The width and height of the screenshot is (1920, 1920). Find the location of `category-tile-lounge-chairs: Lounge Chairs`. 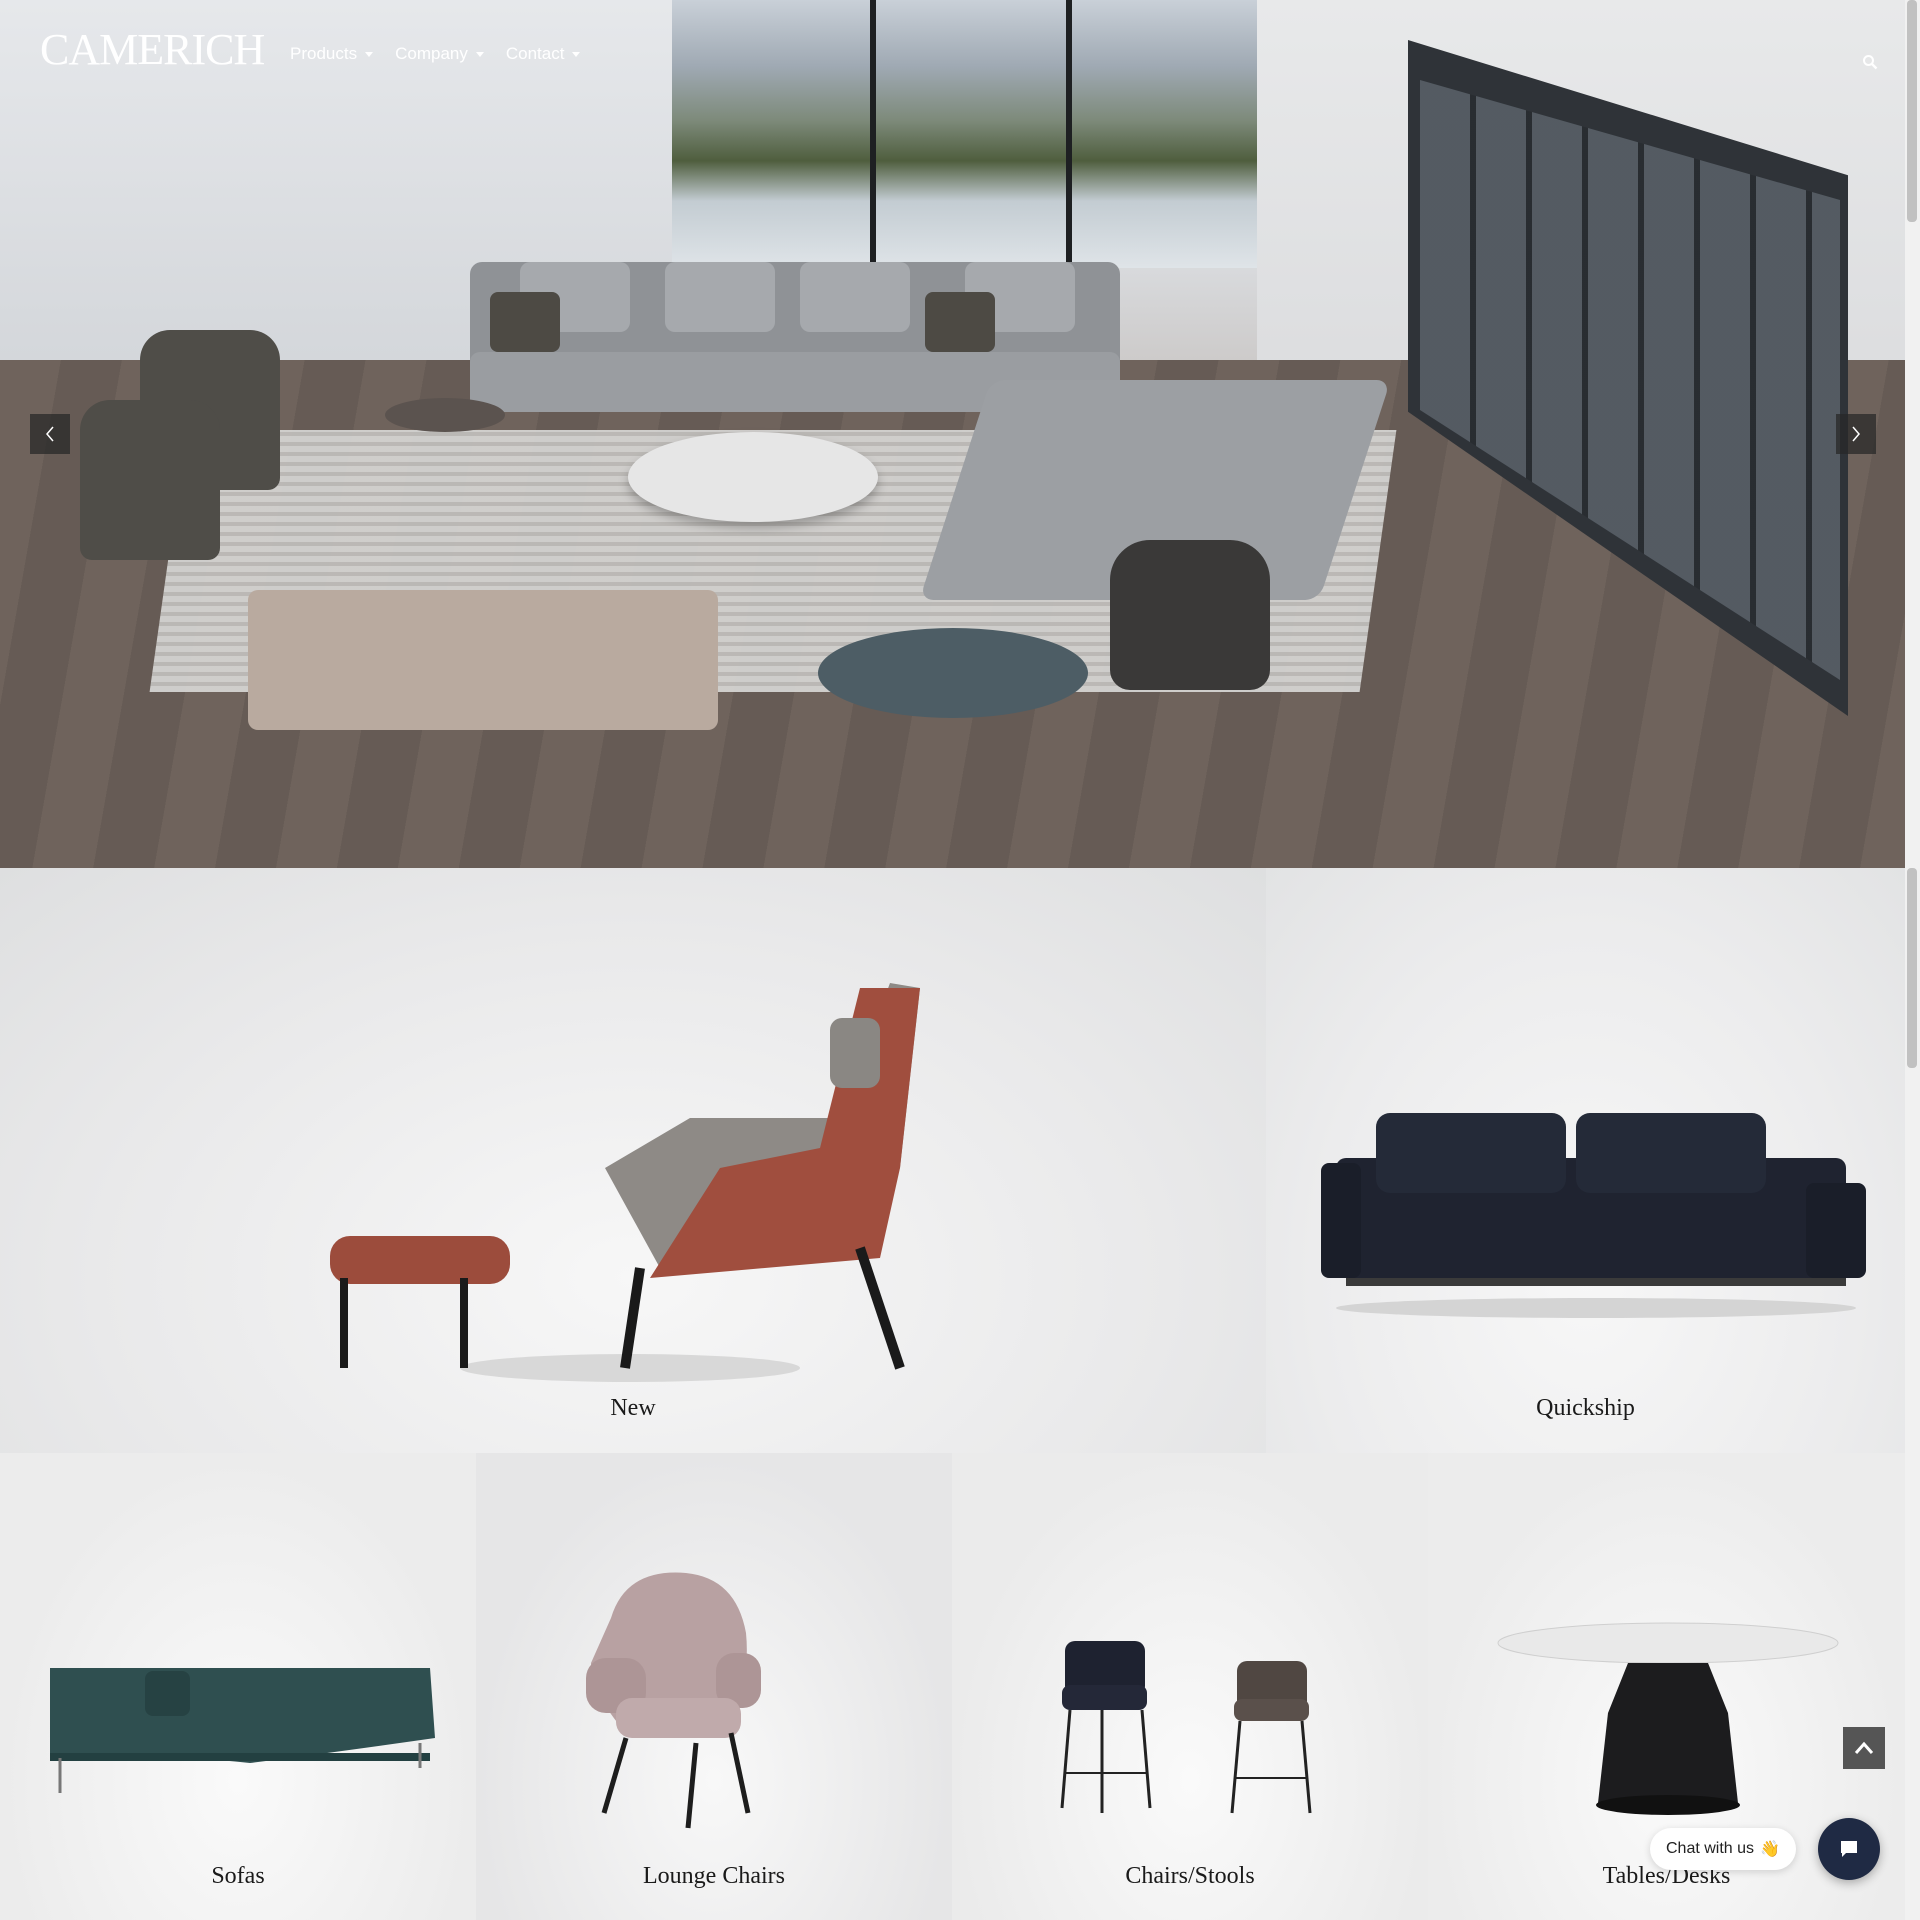

category-tile-lounge-chairs: Lounge Chairs is located at coordinates (714, 1686).